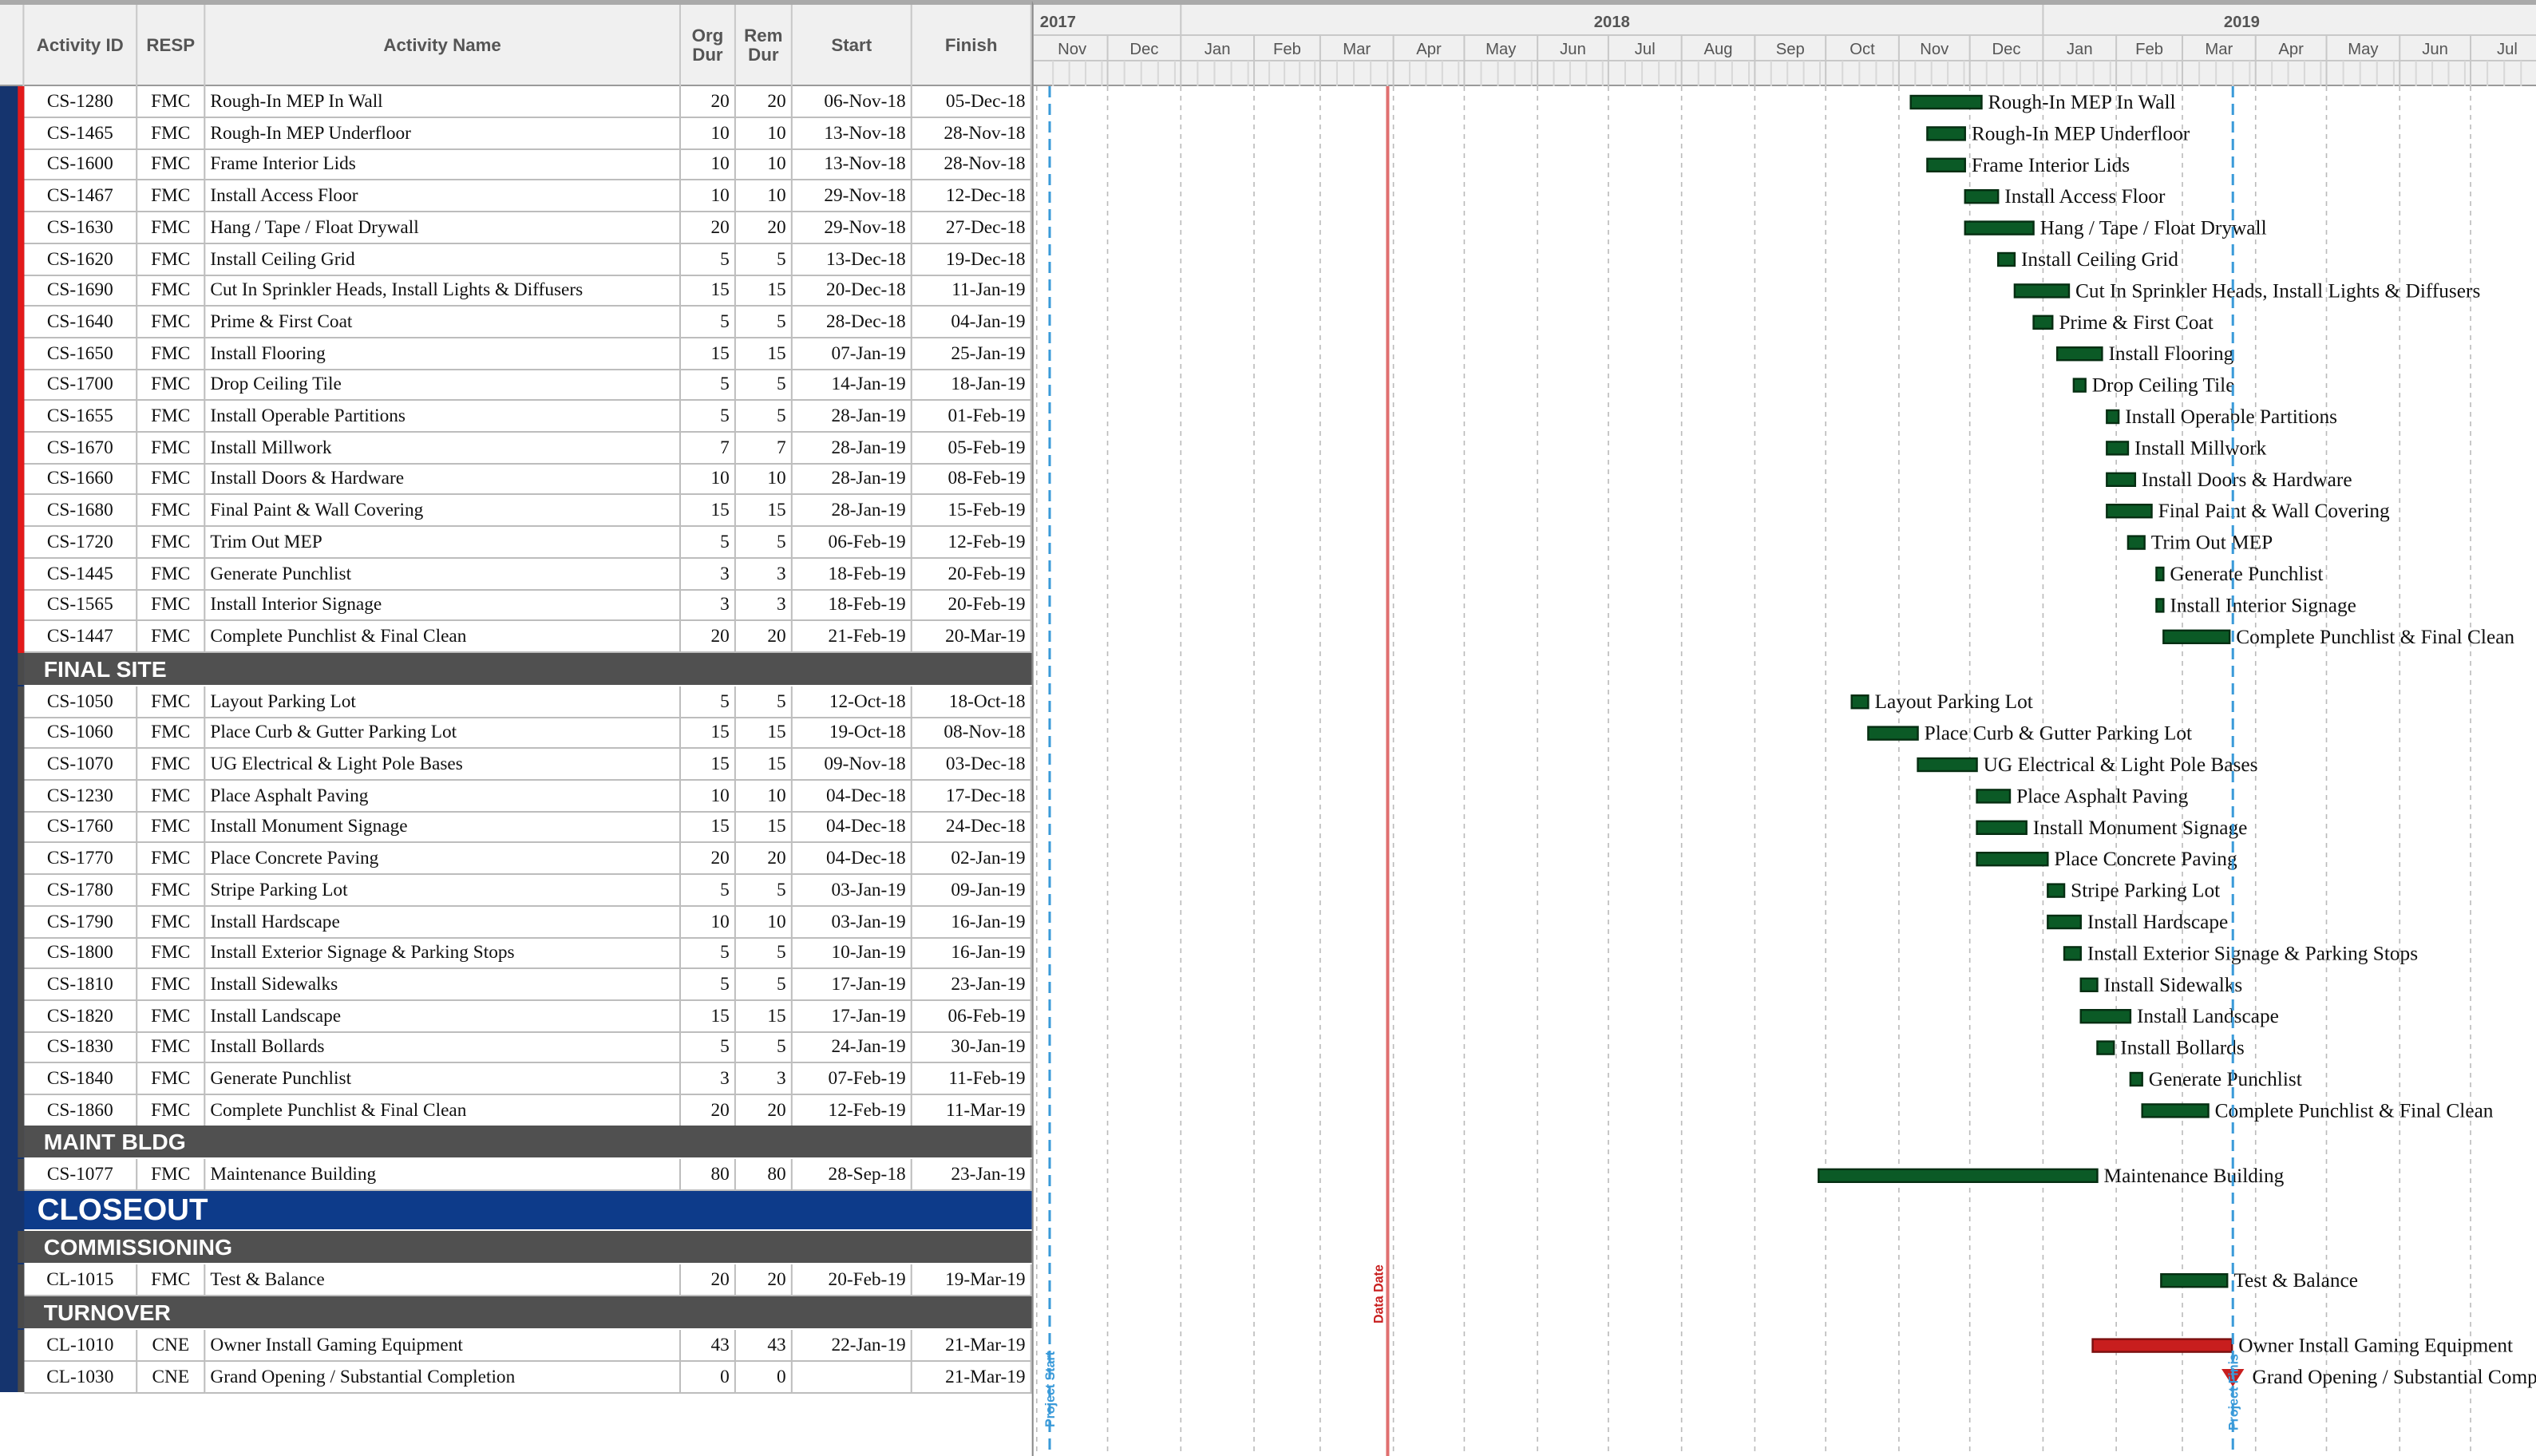  What do you see at coordinates (852, 891) in the screenshot?
I see `start-cell: 03-Jan-19` at bounding box center [852, 891].